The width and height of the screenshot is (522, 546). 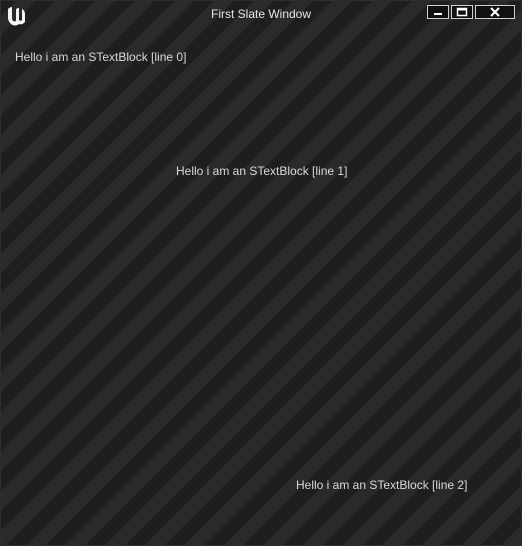 I want to click on minimize-button, so click(x=438, y=12).